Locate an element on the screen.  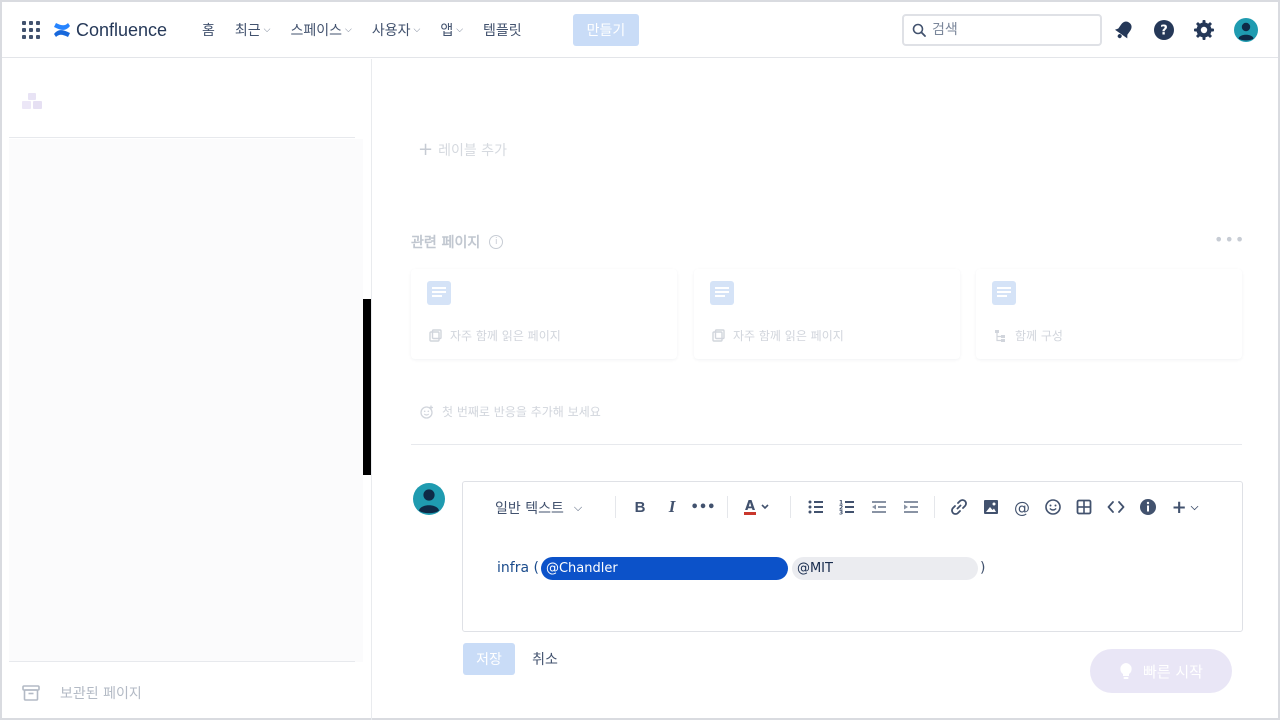
nav-home: 홈 is located at coordinates (208, 30).